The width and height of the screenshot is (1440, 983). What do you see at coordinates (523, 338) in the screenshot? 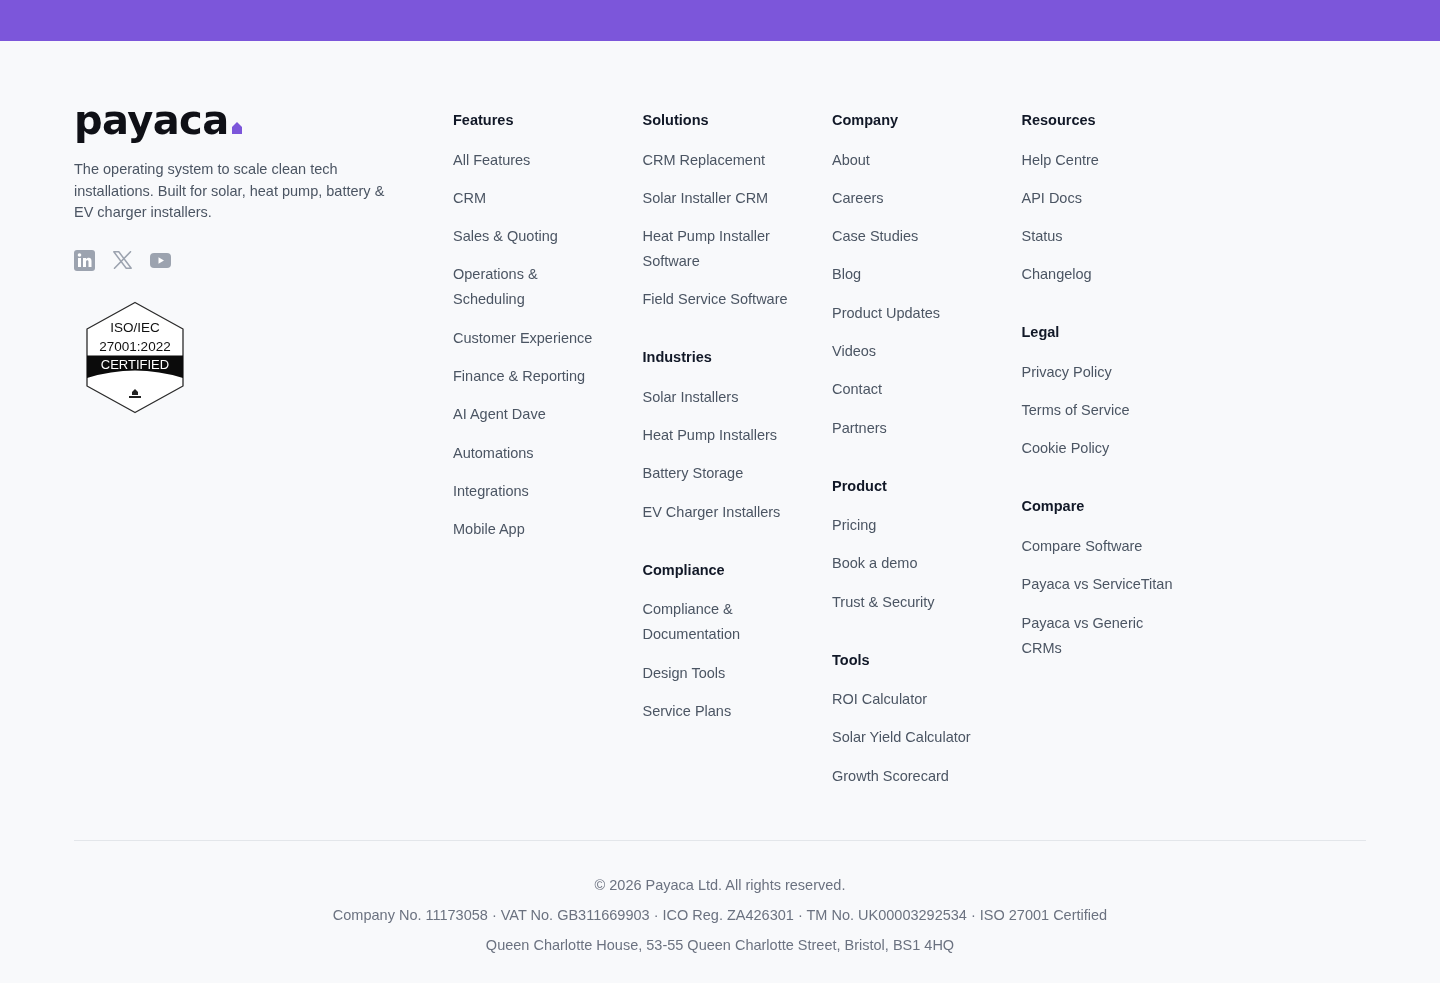
I see `footer-link: Customer Experience` at bounding box center [523, 338].